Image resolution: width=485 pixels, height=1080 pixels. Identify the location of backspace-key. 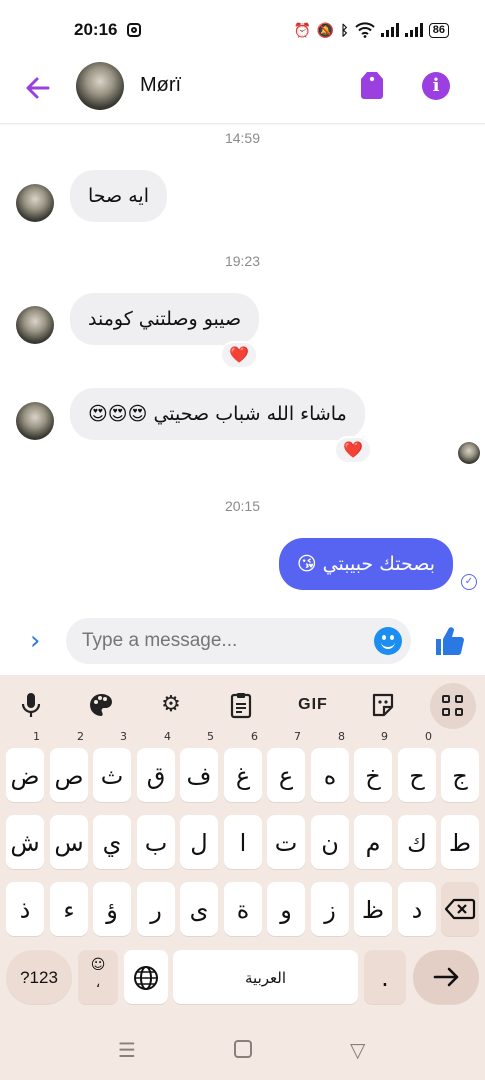
(460, 909).